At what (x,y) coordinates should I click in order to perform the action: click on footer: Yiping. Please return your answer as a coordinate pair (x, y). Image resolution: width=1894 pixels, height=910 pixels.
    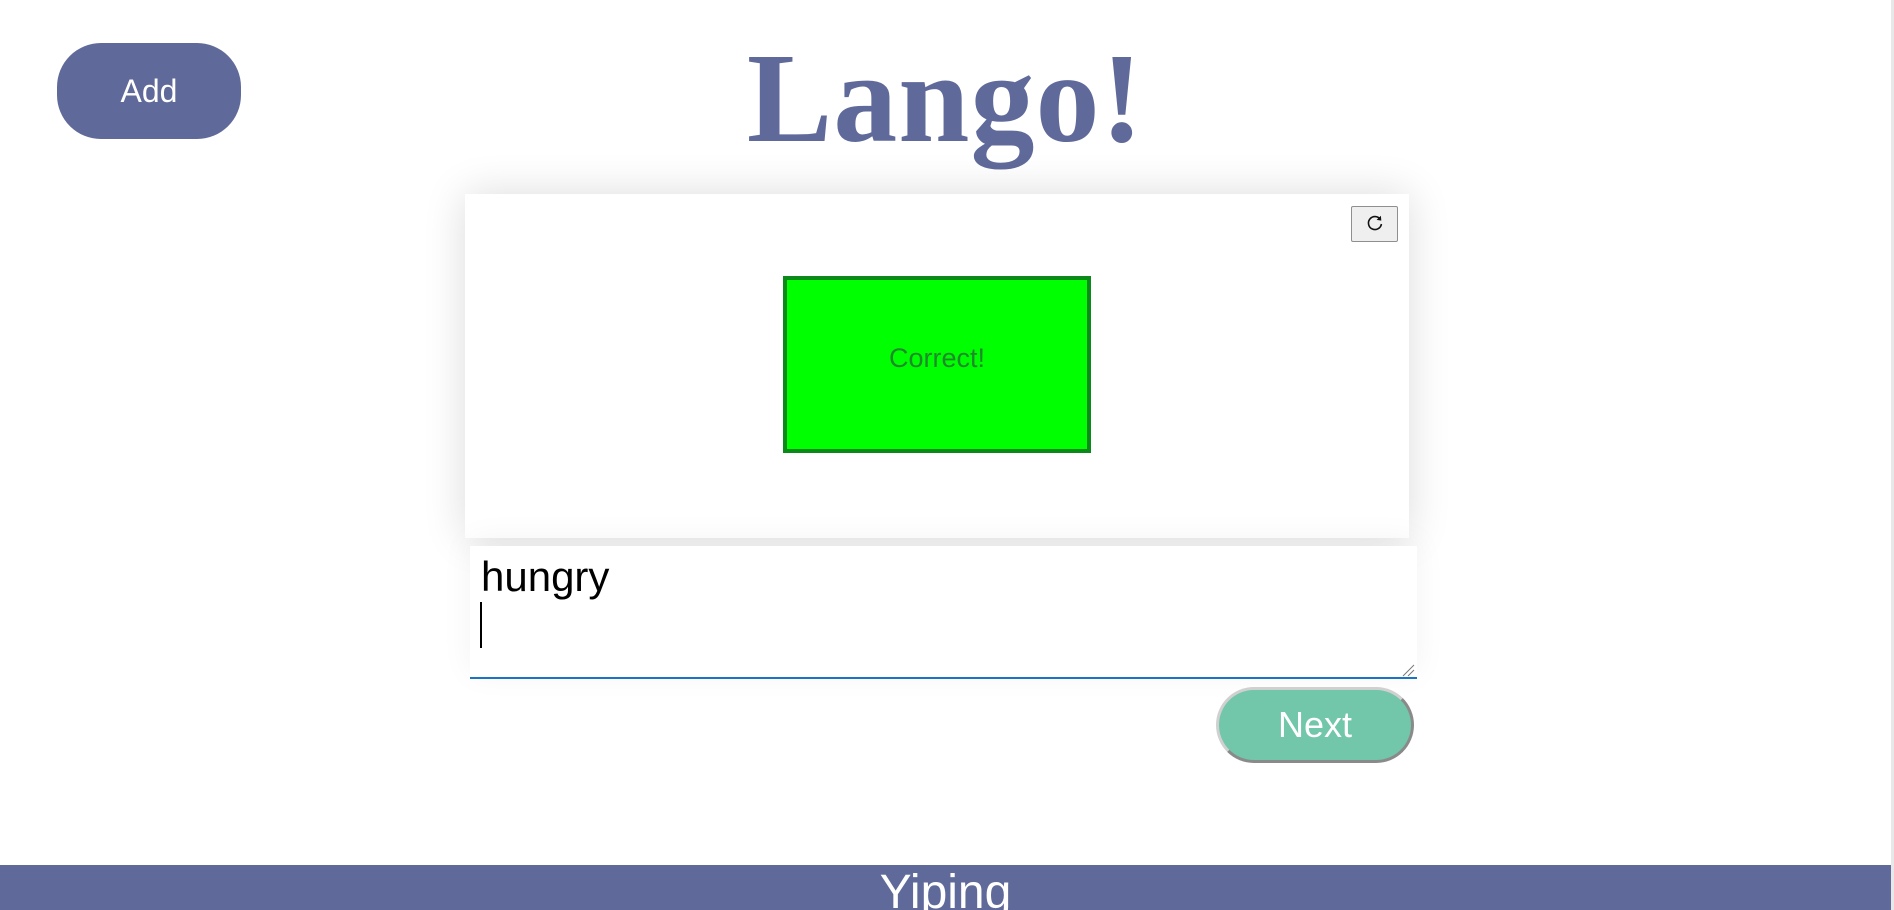
    Looking at the image, I should click on (945, 887).